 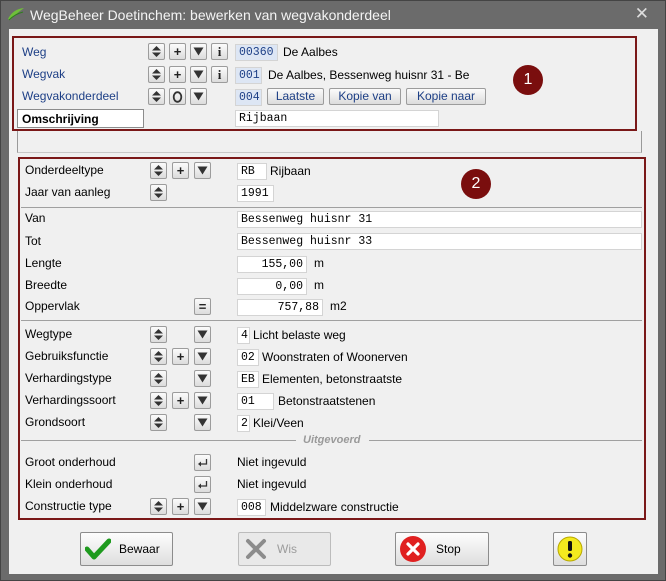 What do you see at coordinates (70, 96) in the screenshot?
I see `wegvakonderdeel-label: Wegvakonderdeel` at bounding box center [70, 96].